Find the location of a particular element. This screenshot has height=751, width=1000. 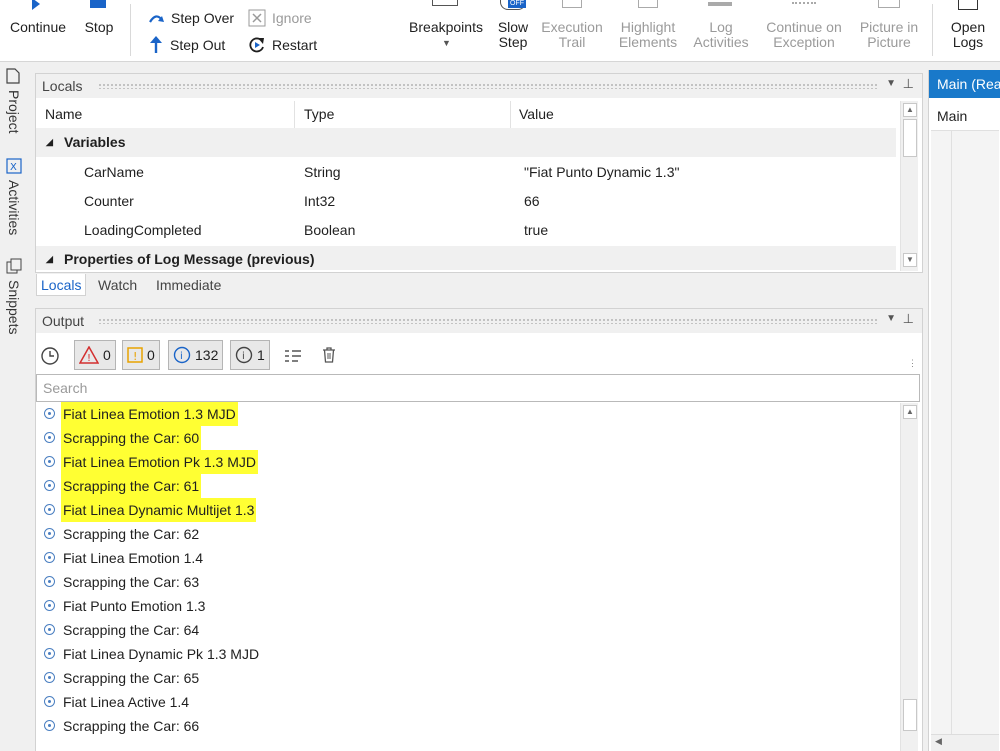

info-icon: i is located at coordinates (182, 355).